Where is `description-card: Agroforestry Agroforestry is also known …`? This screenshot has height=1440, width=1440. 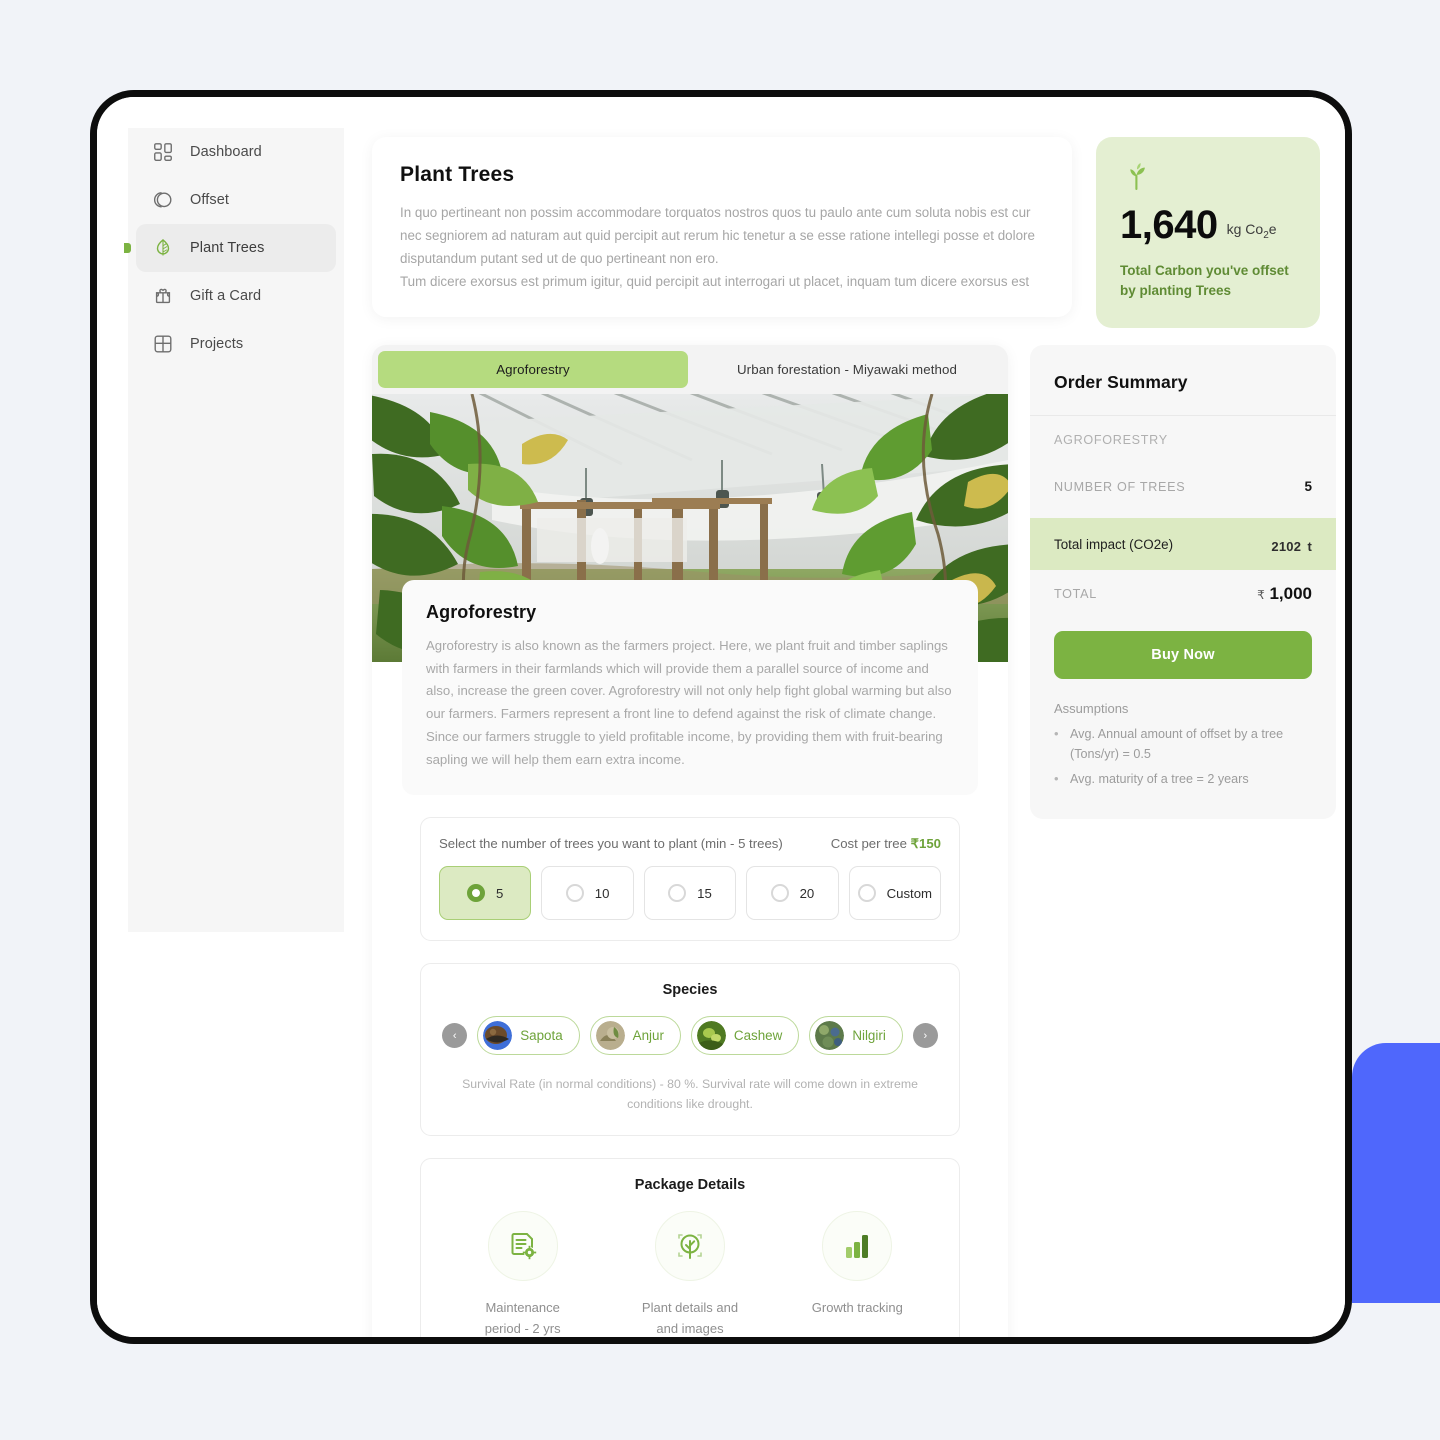 description-card: Agroforestry Agroforestry is also known … is located at coordinates (690, 688).